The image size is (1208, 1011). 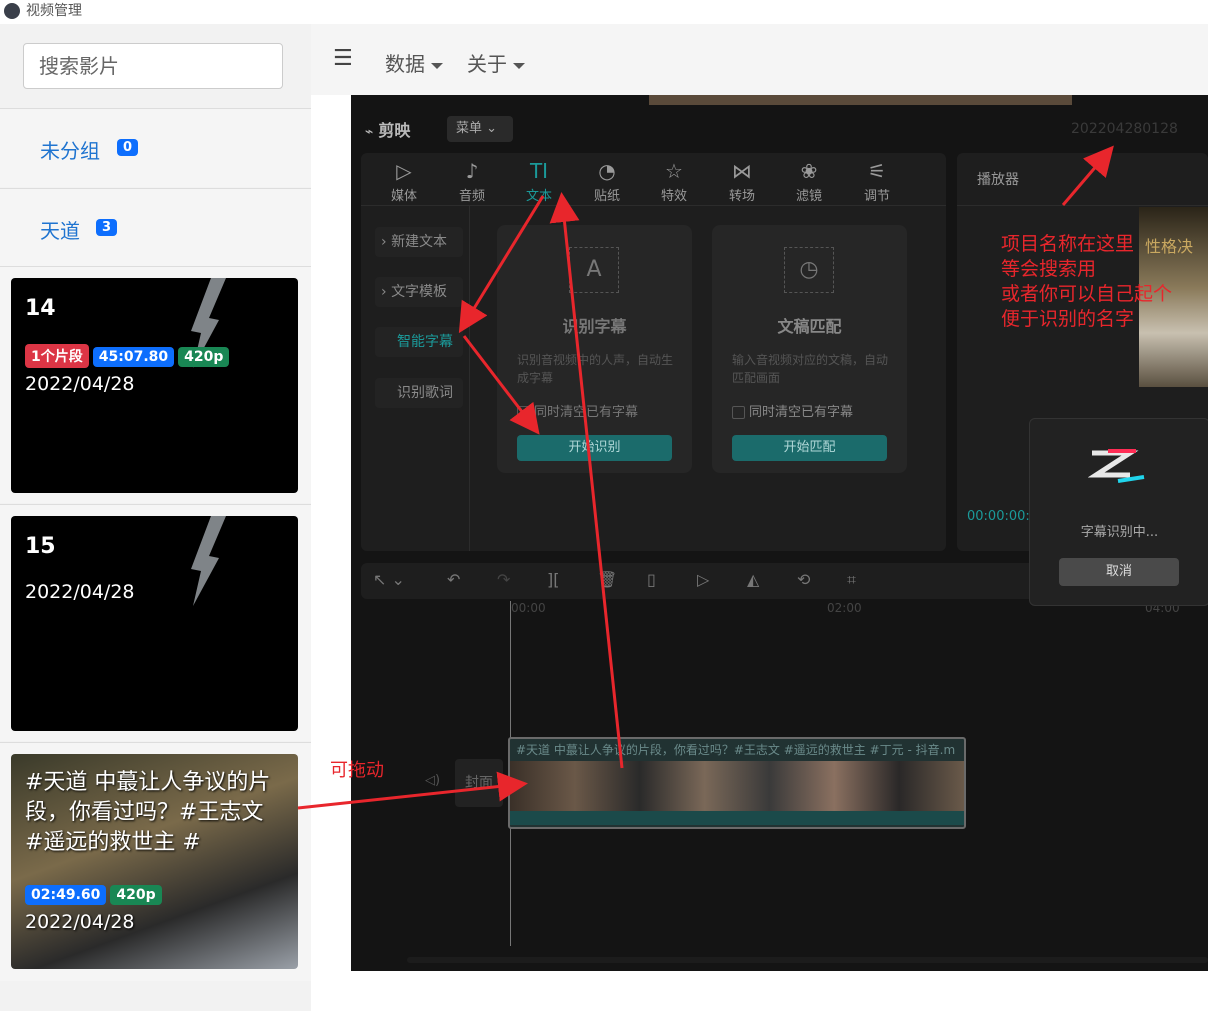 What do you see at coordinates (501, 385) in the screenshot?
I see `arrow-to-start-button` at bounding box center [501, 385].